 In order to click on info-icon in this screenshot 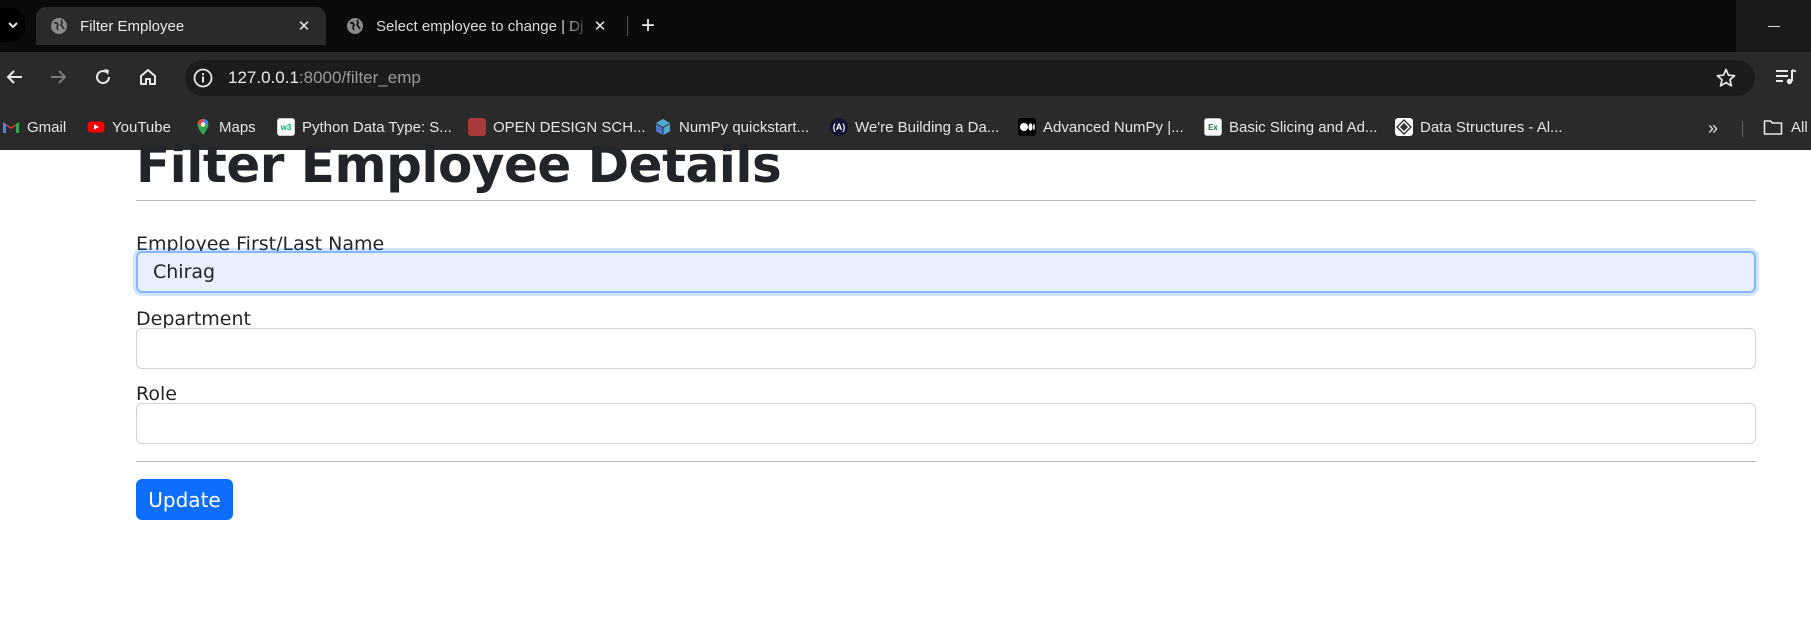, I will do `click(203, 78)`.